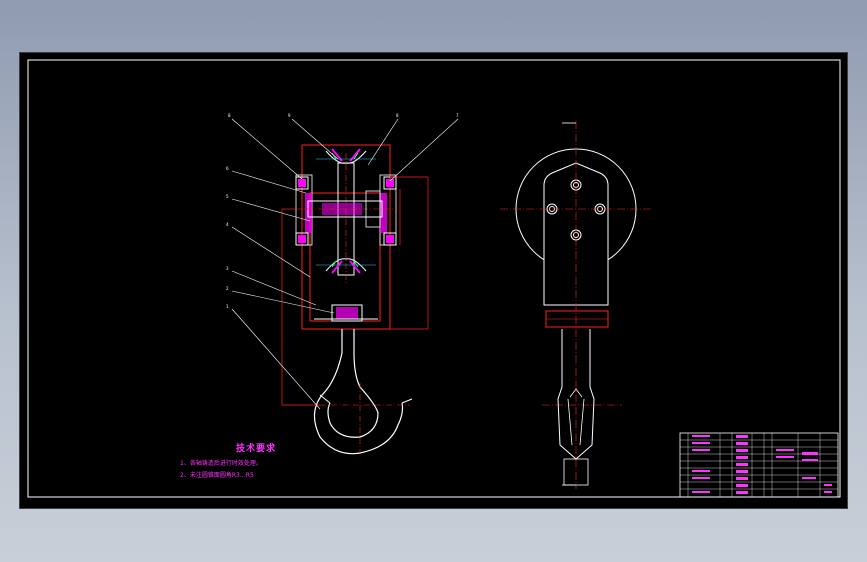  I want to click on hook-tip, so click(366, 399).